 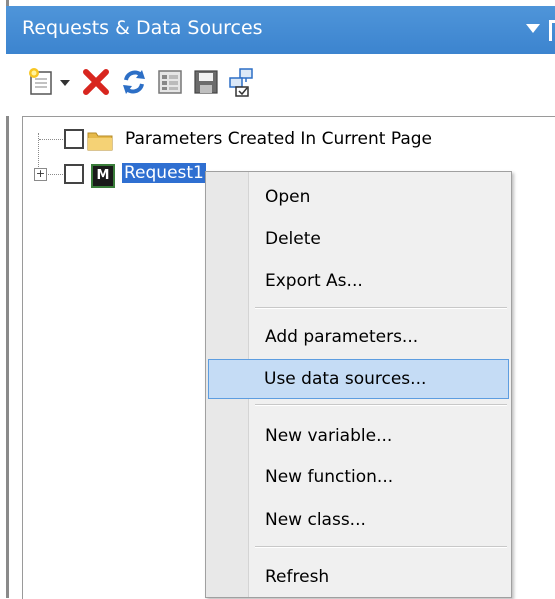 What do you see at coordinates (297, 577) in the screenshot?
I see `menu-item-label: Refresh` at bounding box center [297, 577].